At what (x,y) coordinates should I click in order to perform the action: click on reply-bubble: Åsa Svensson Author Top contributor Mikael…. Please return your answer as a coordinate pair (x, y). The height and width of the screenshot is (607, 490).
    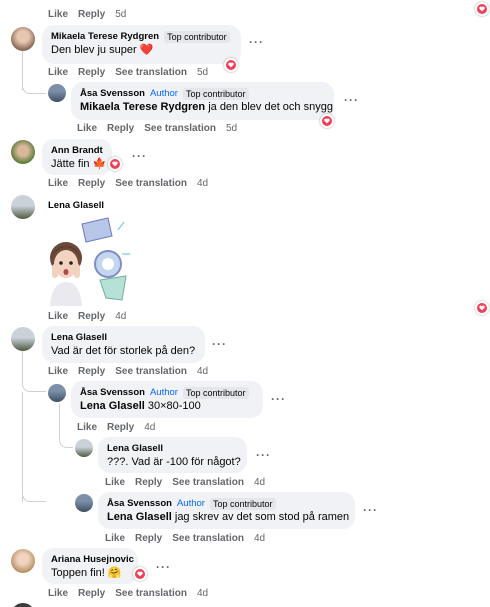
    Looking at the image, I should click on (202, 101).